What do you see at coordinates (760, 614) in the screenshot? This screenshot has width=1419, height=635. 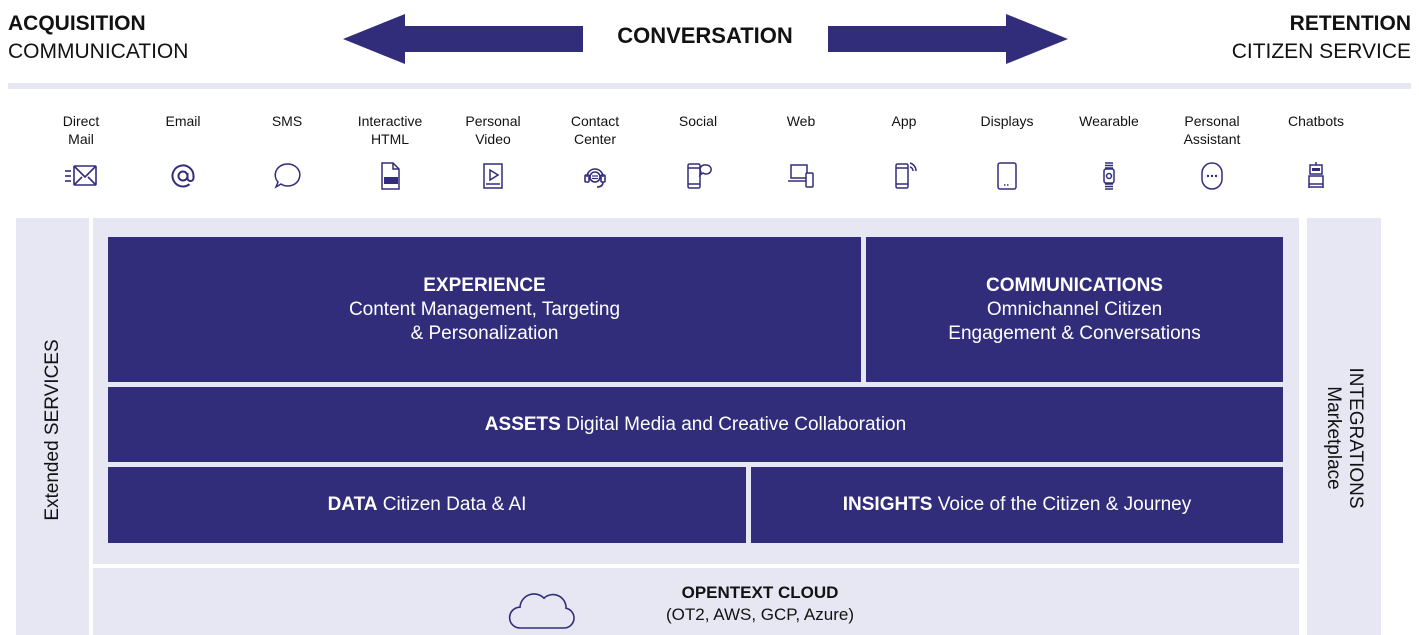 I see `cloud-subtitle: (OT2, AWS, GCP, Azure)` at bounding box center [760, 614].